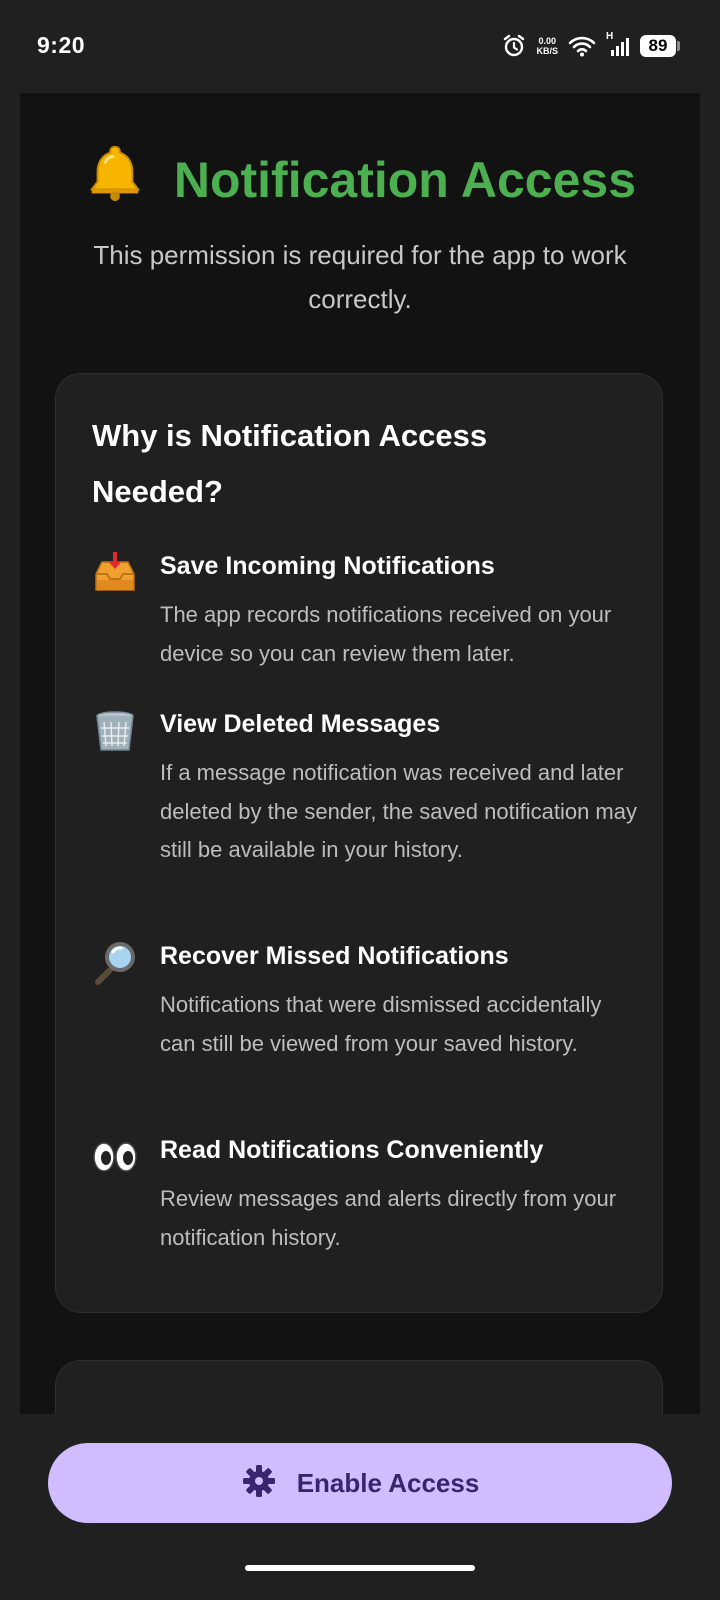 The width and height of the screenshot is (720, 1600). What do you see at coordinates (359, 1387) in the screenshot?
I see `privacy-security-card: Privacy & Security` at bounding box center [359, 1387].